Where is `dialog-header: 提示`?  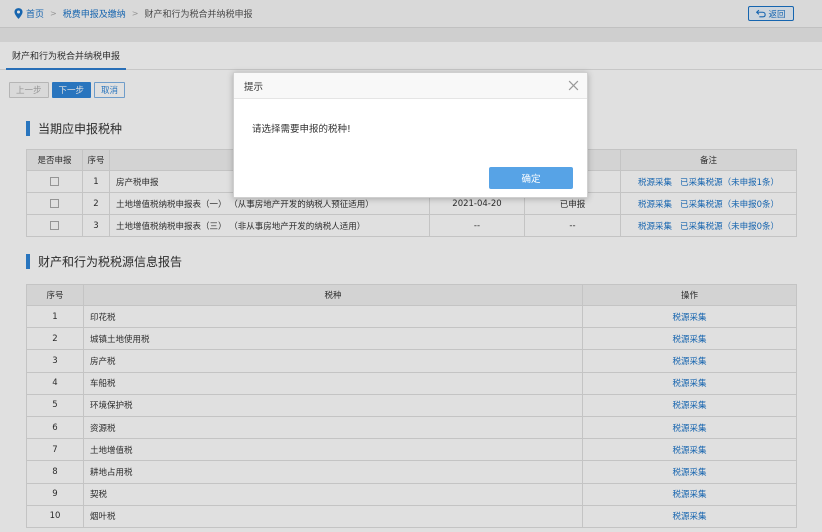 dialog-header: 提示 is located at coordinates (410, 86).